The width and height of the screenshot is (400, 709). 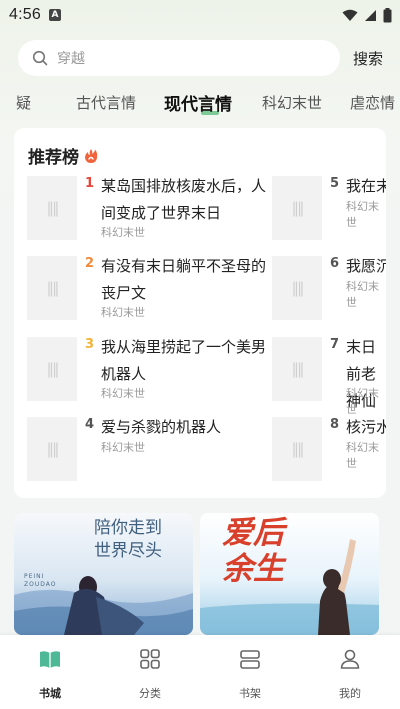 What do you see at coordinates (128, 539) in the screenshot?
I see `banner-title: 陪你走到世界尽头` at bounding box center [128, 539].